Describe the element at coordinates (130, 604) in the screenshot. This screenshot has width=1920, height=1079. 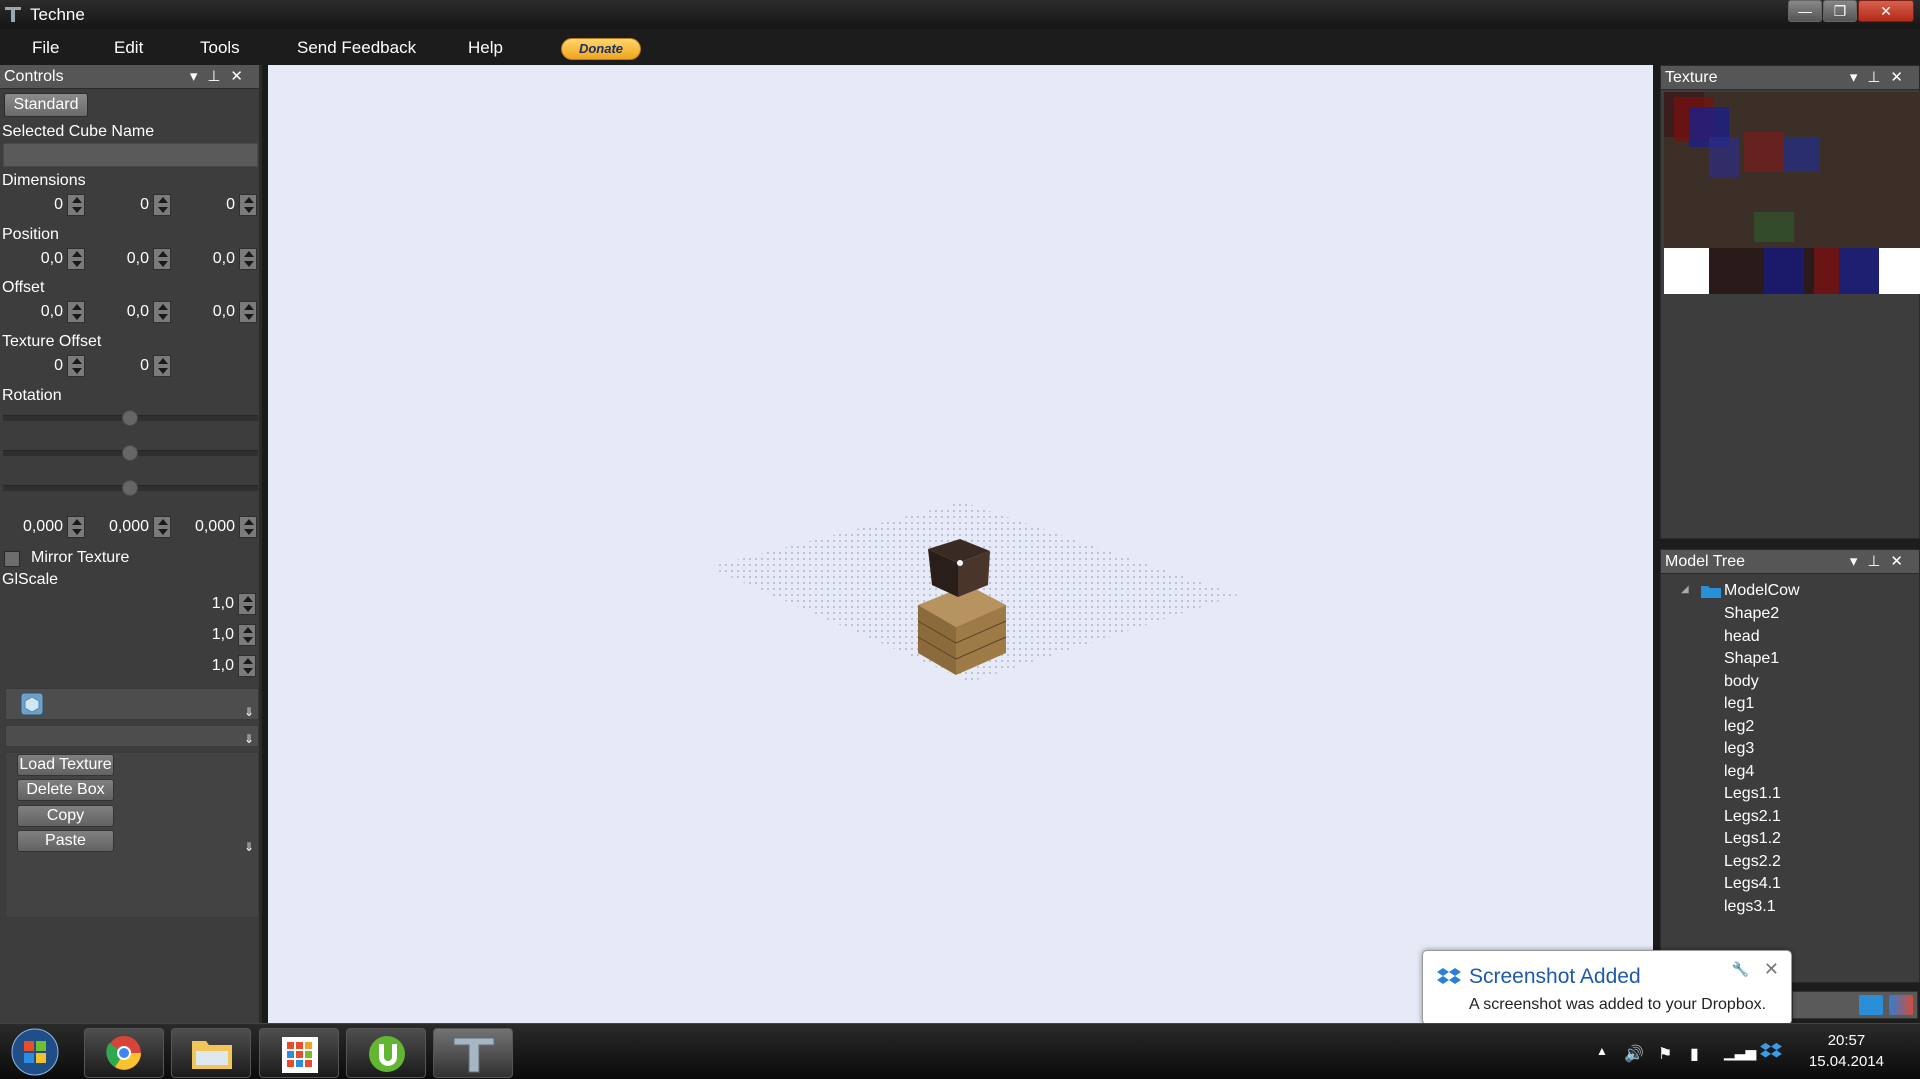
I see `glscale-x-stepper: 1,0` at that location.